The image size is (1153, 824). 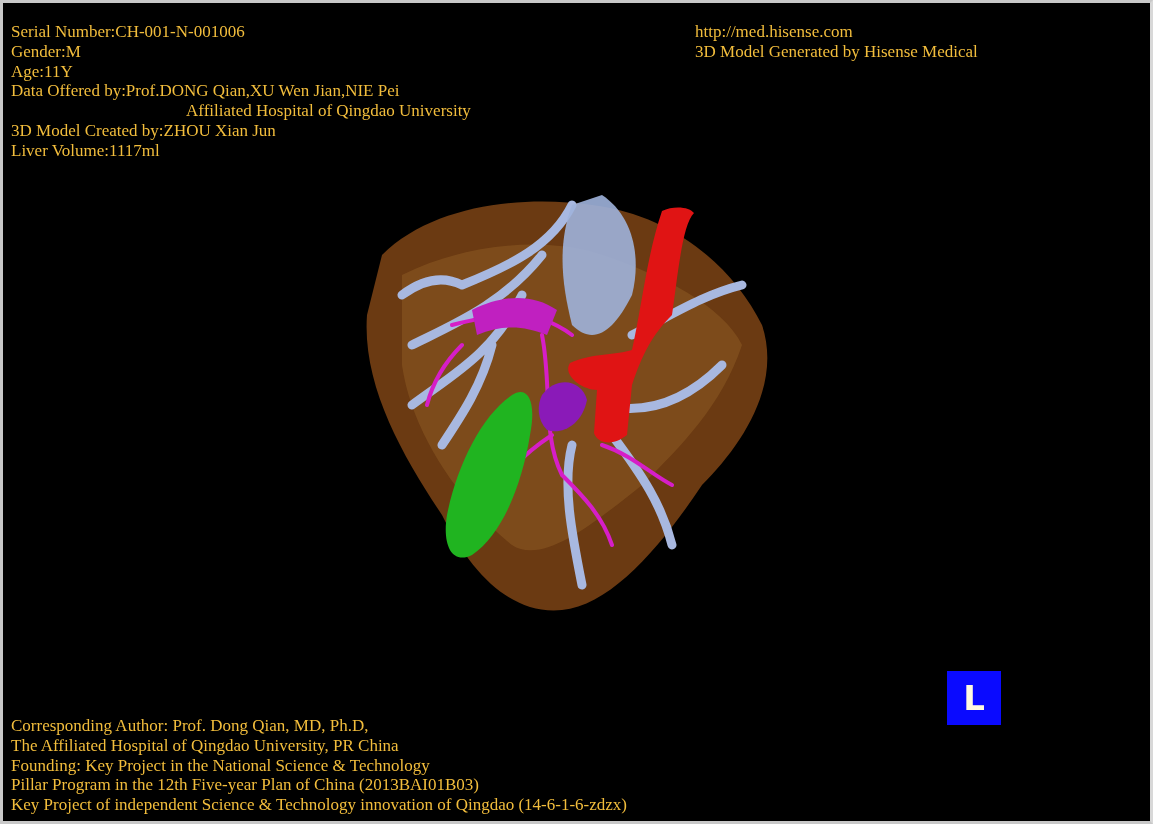 I want to click on info-text: The Affiliated Hospital of Qingdao University, PR China, so click(x=205, y=745).